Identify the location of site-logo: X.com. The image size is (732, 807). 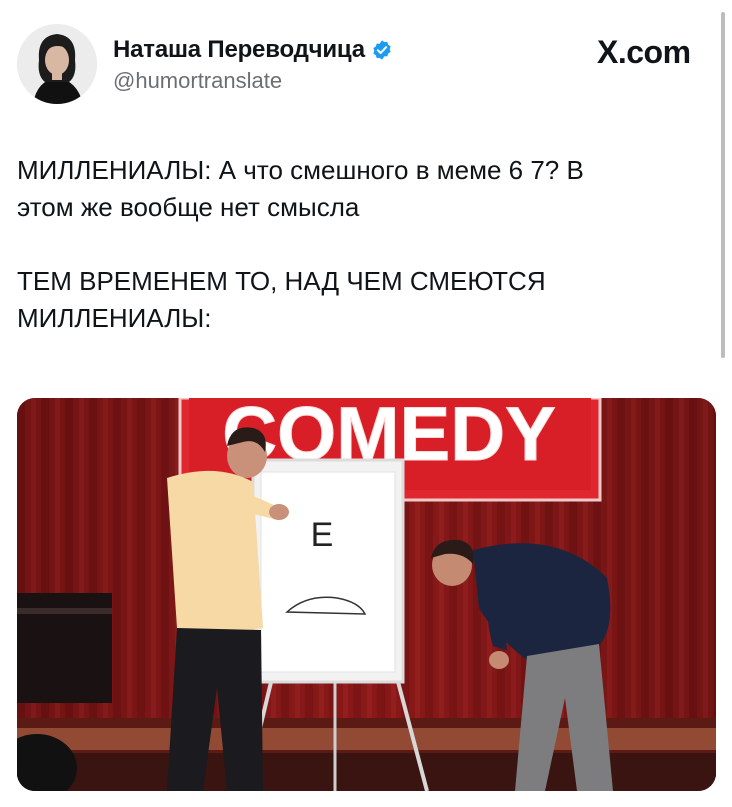
(644, 52).